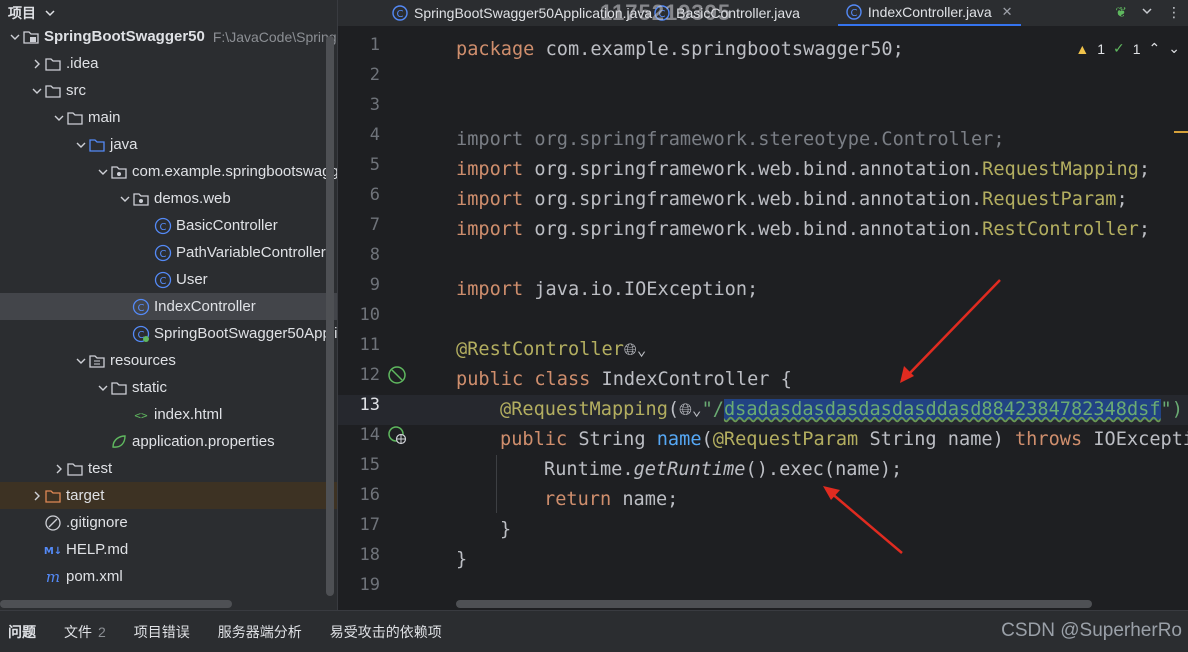 The image size is (1188, 652). I want to click on line-number: 3, so click(359, 105).